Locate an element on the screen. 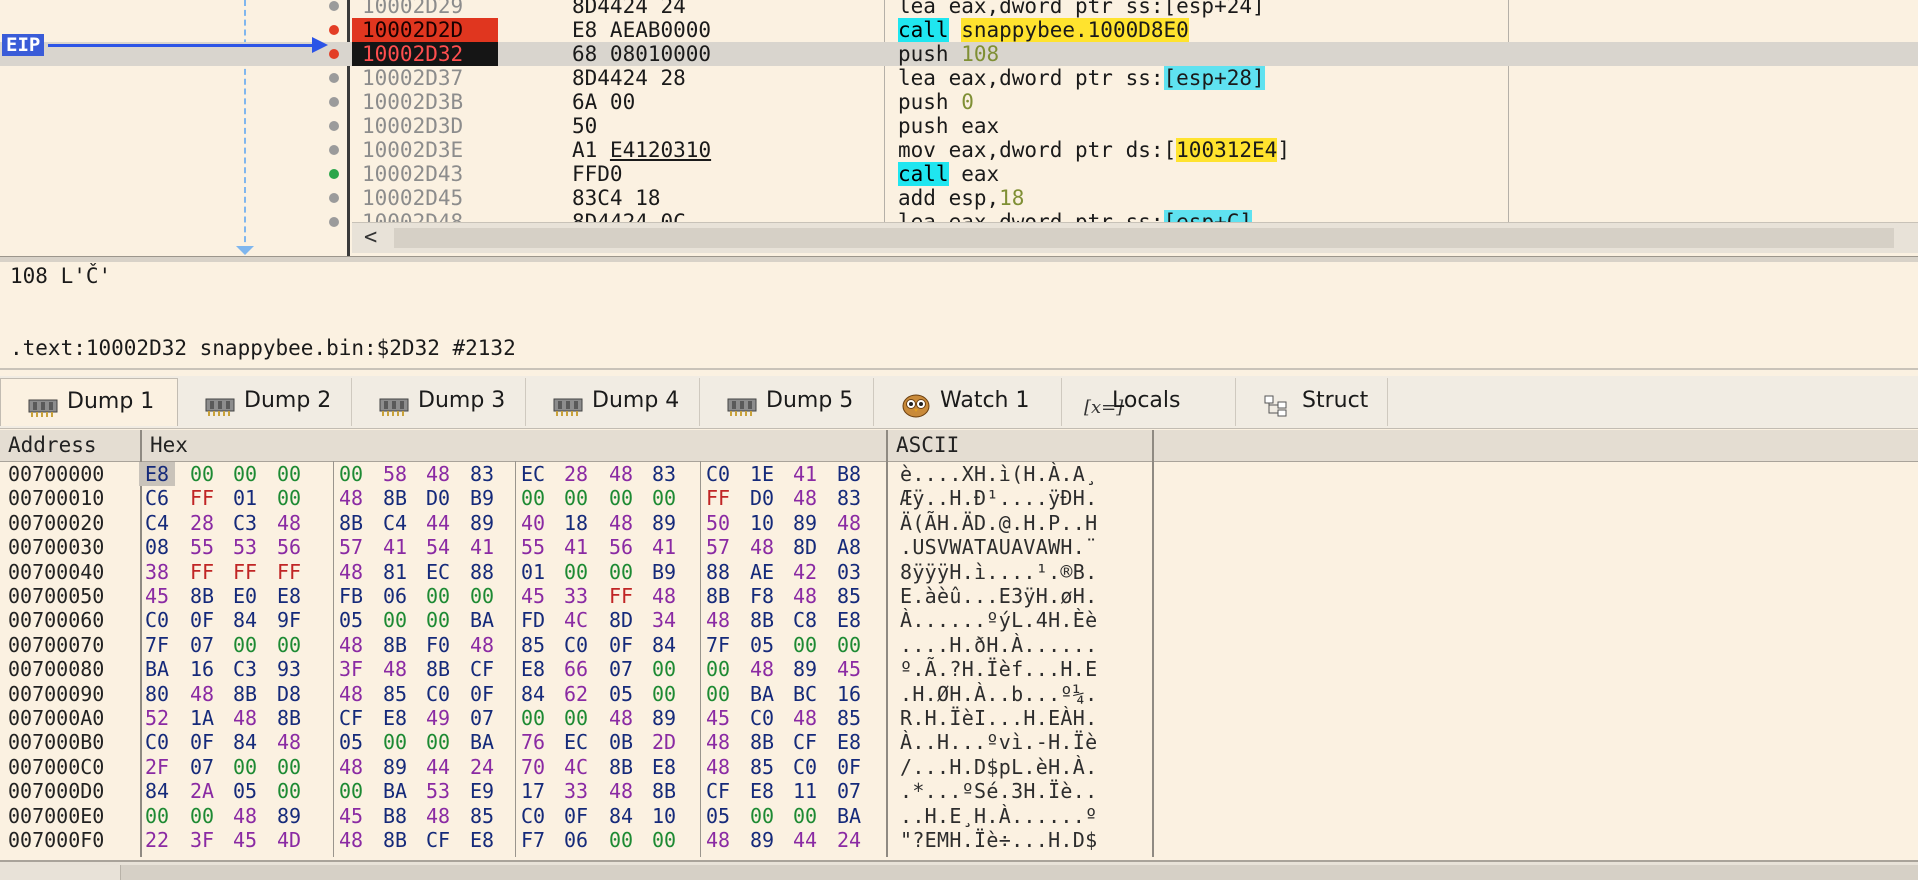  hex-byte: 3F is located at coordinates (202, 840).